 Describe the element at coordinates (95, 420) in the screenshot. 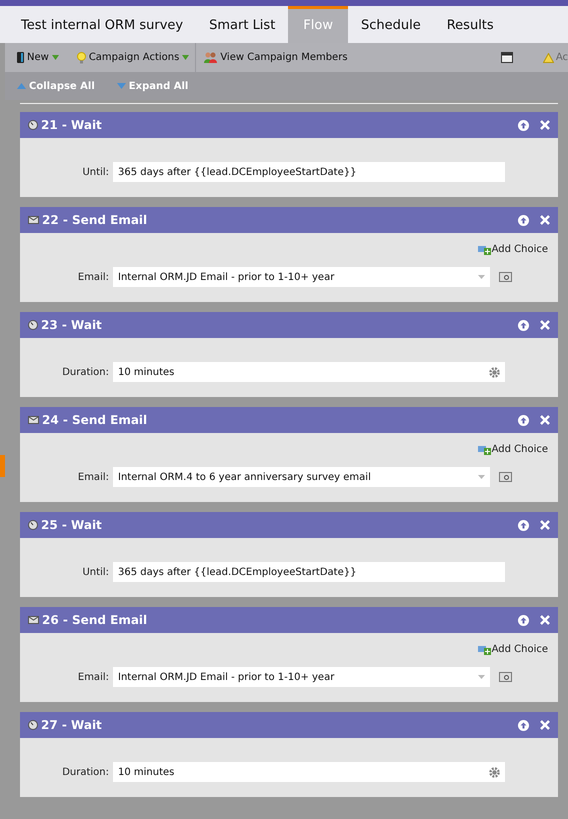

I see `step-title: 24 - Send Email` at that location.